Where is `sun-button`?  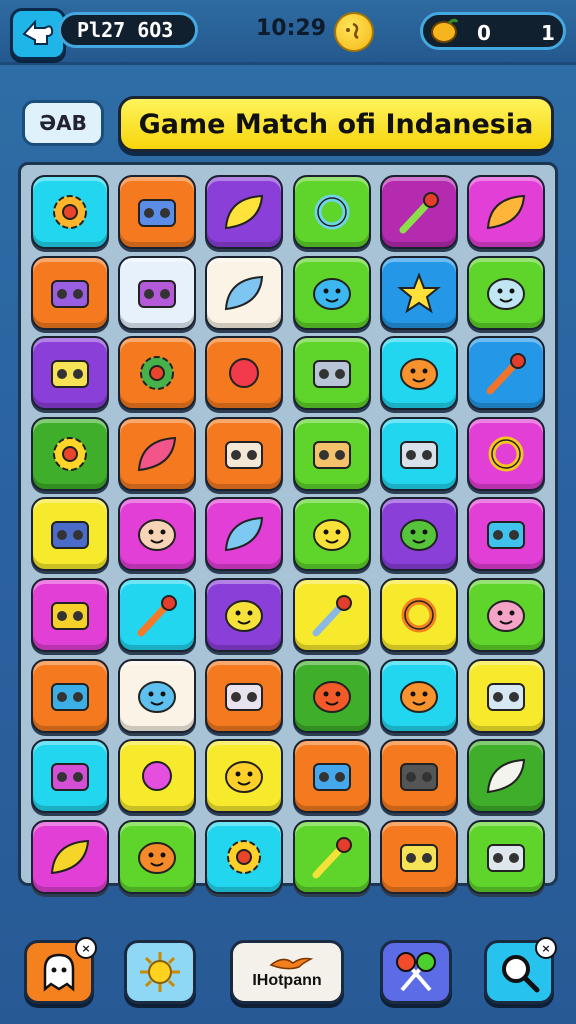 sun-button is located at coordinates (160, 972).